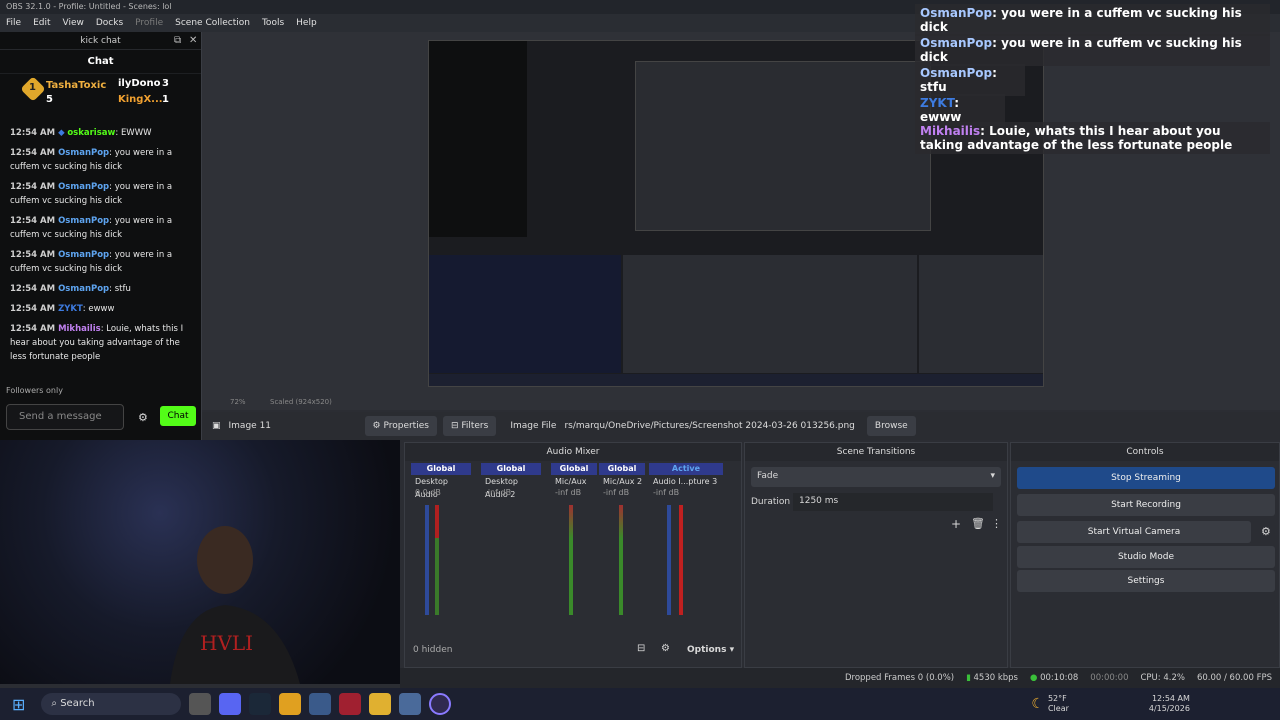 This screenshot has width=1280, height=720. I want to click on chat-message: 12:54 AM OsmanPop: stfu, so click(70, 289).